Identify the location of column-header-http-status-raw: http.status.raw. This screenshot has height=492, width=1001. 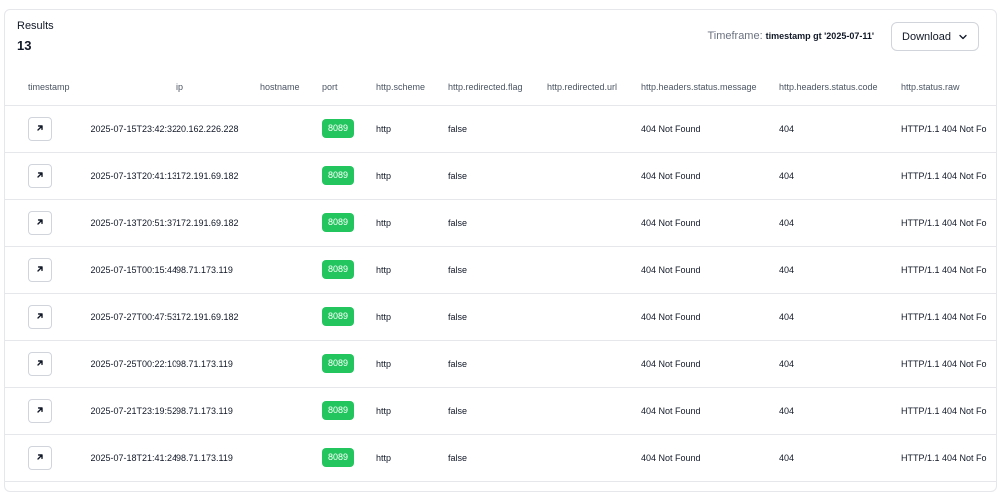
(948, 88).